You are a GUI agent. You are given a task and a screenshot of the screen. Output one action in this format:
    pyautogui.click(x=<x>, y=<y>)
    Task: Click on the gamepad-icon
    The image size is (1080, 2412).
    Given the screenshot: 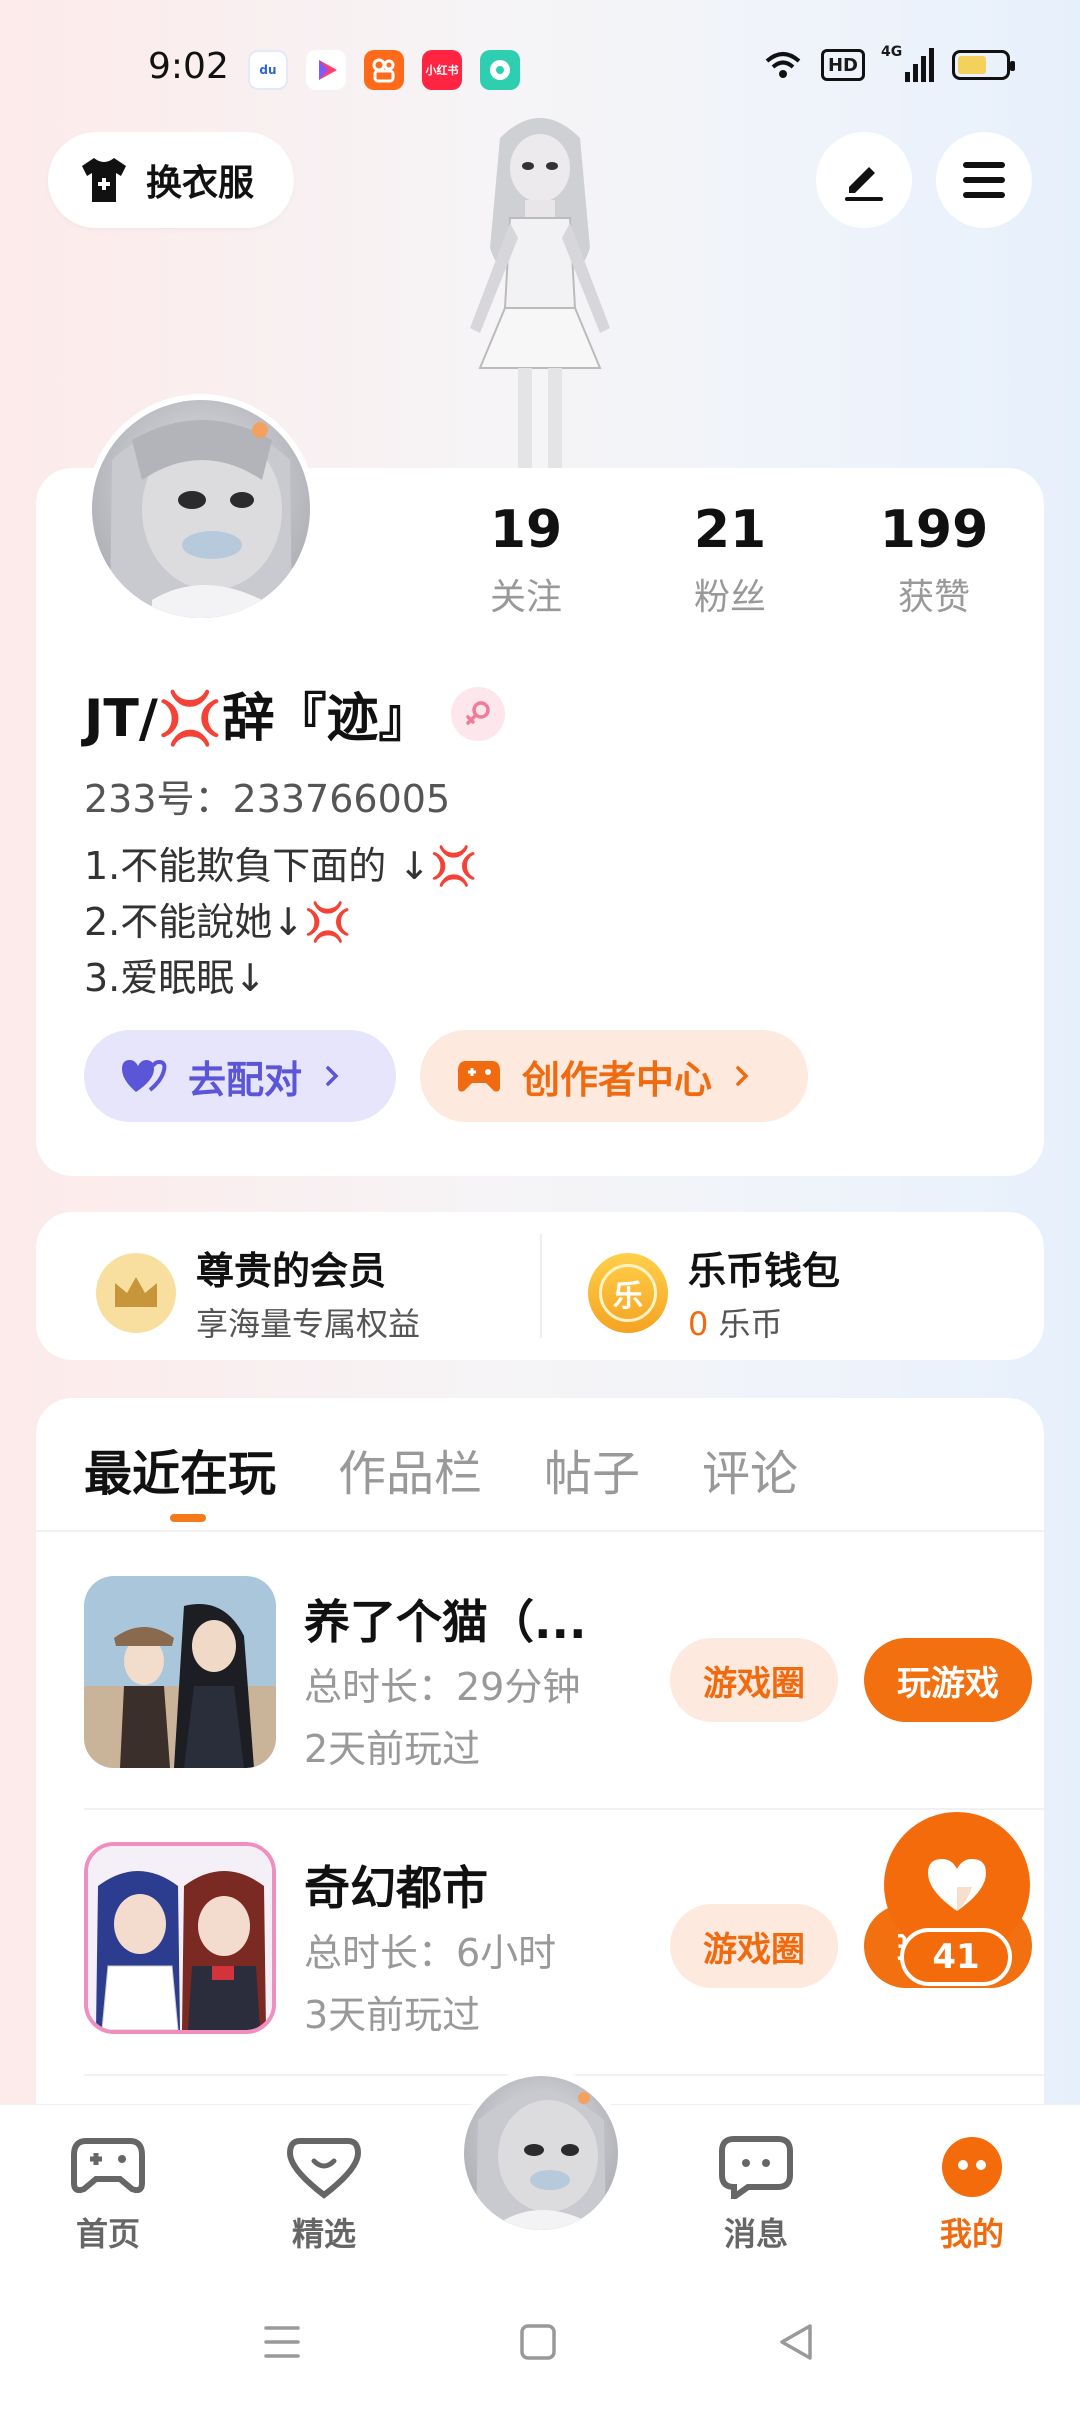 What is the action you would take?
    pyautogui.click(x=108, y=2166)
    